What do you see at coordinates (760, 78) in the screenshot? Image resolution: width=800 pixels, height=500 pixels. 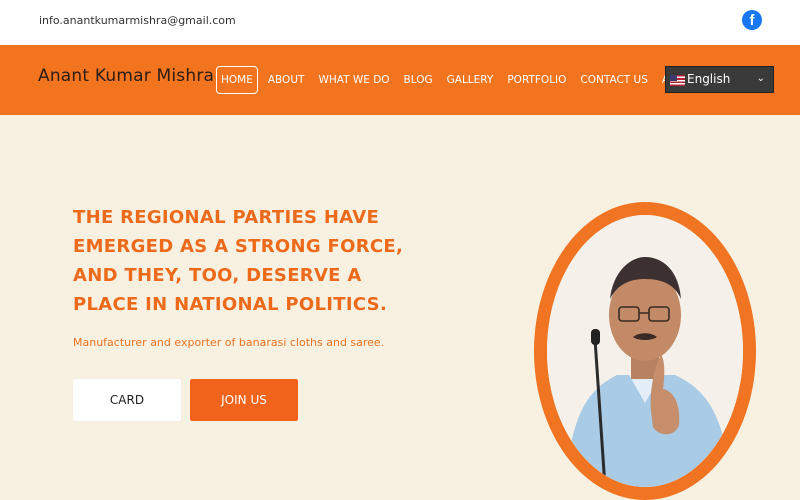 I see `chevron-down-icon: ⌄` at bounding box center [760, 78].